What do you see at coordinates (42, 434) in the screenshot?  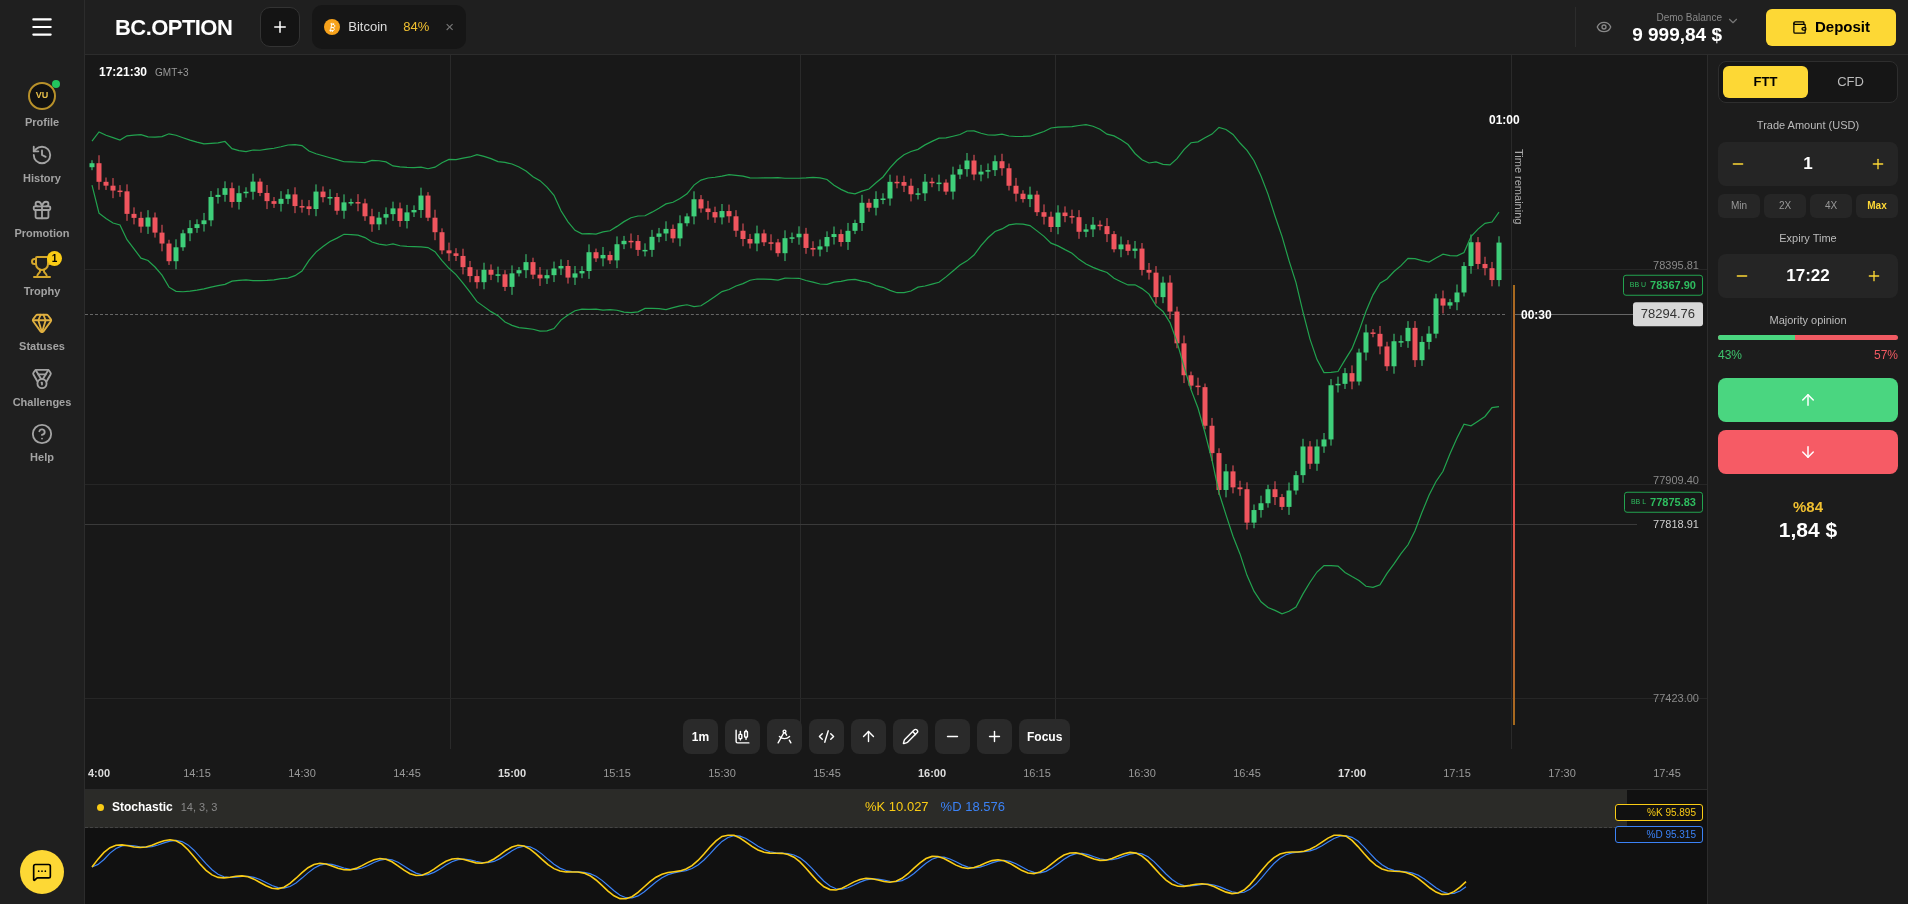 I see `help-icon` at bounding box center [42, 434].